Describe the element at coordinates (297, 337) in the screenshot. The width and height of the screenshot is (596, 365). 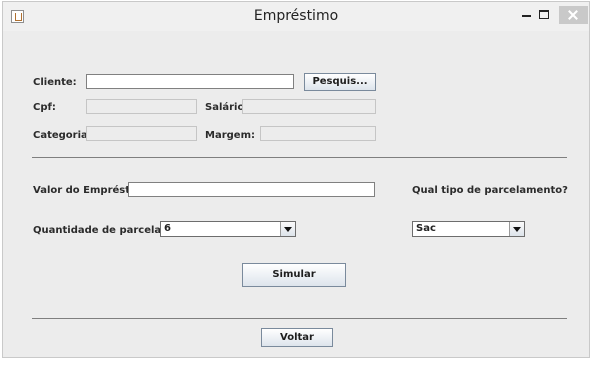
I see `voltar-button: Voltar` at that location.